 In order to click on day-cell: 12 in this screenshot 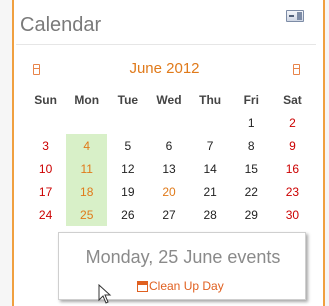, I will do `click(127, 168)`.